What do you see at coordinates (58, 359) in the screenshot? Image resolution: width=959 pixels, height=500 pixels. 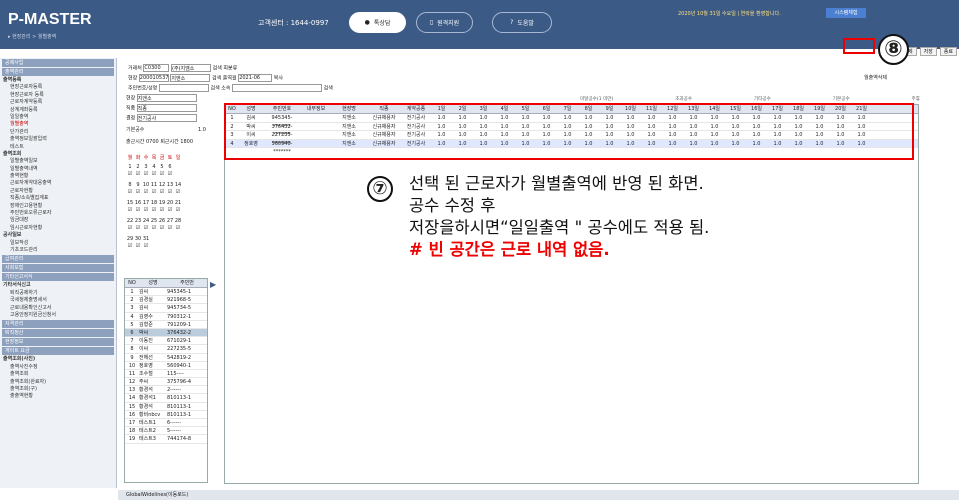 I see `sidebar-item: 출역조회(사진)` at bounding box center [58, 359].